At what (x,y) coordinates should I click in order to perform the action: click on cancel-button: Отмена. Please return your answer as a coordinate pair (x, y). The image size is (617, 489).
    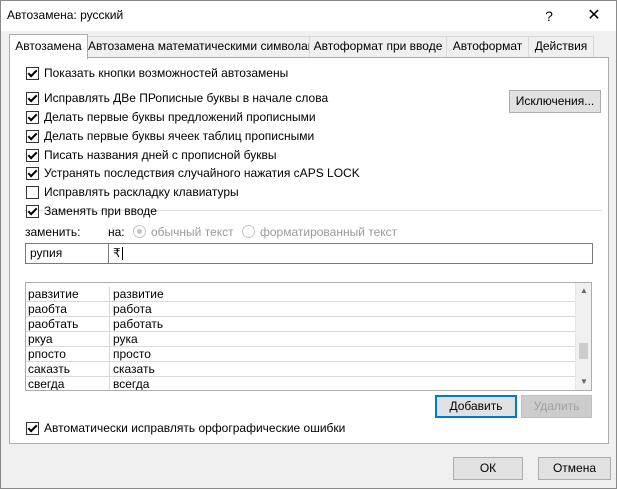
    Looking at the image, I should click on (574, 468).